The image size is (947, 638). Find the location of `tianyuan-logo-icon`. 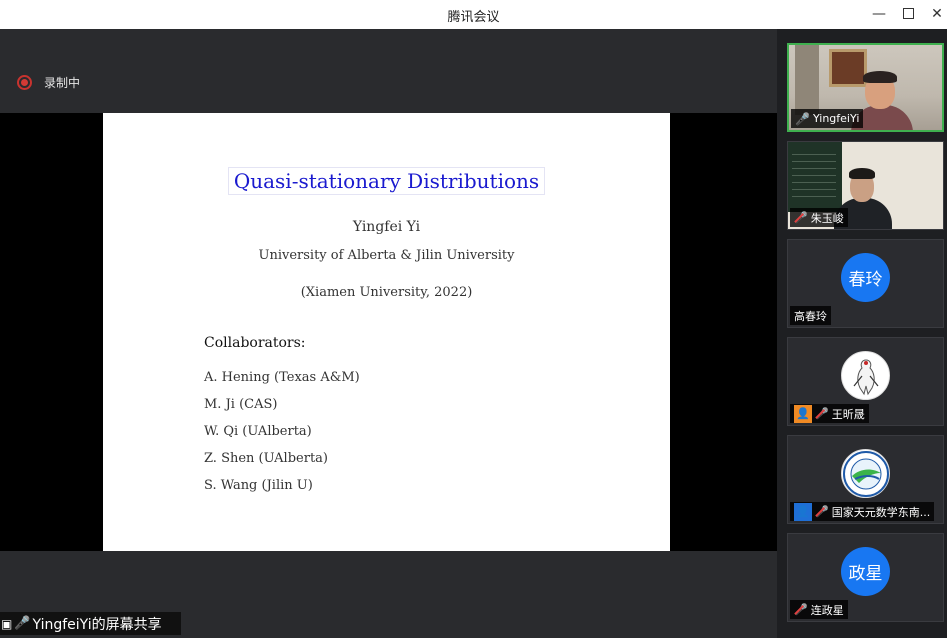

tianyuan-logo-icon is located at coordinates (865, 473).